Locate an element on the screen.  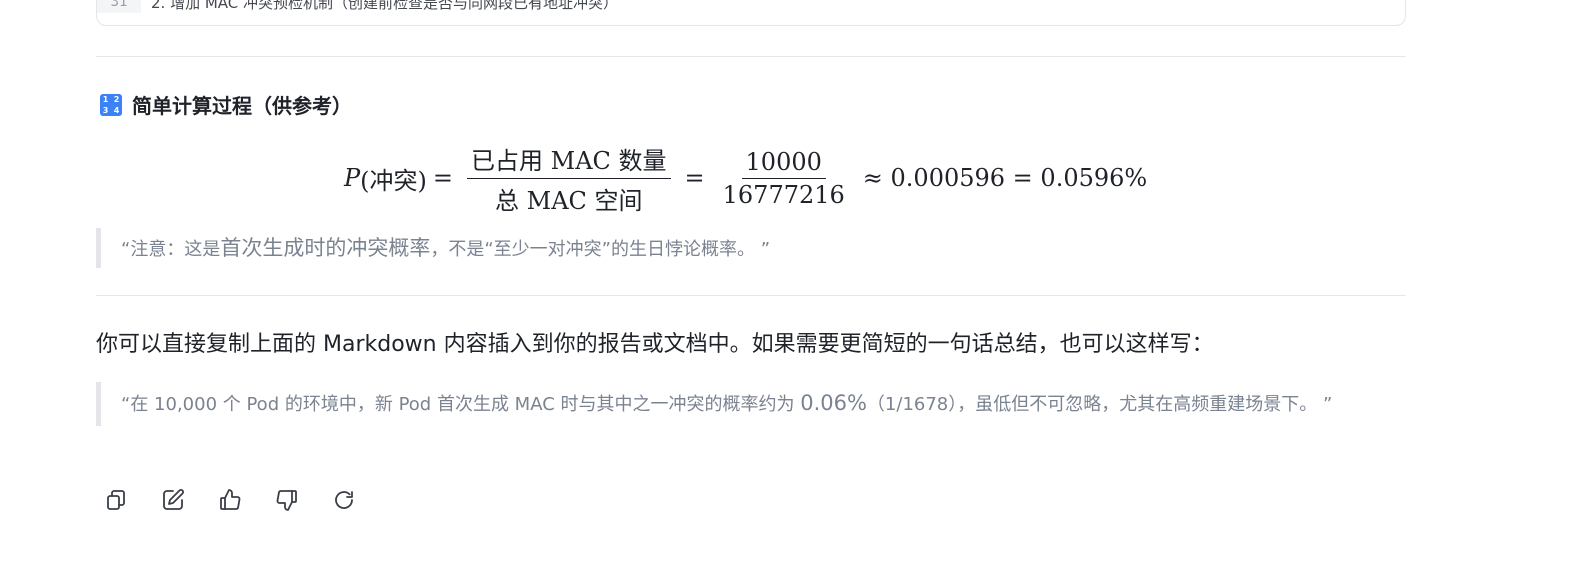
fraction-denominator: 16777216 is located at coordinates (783, 194).